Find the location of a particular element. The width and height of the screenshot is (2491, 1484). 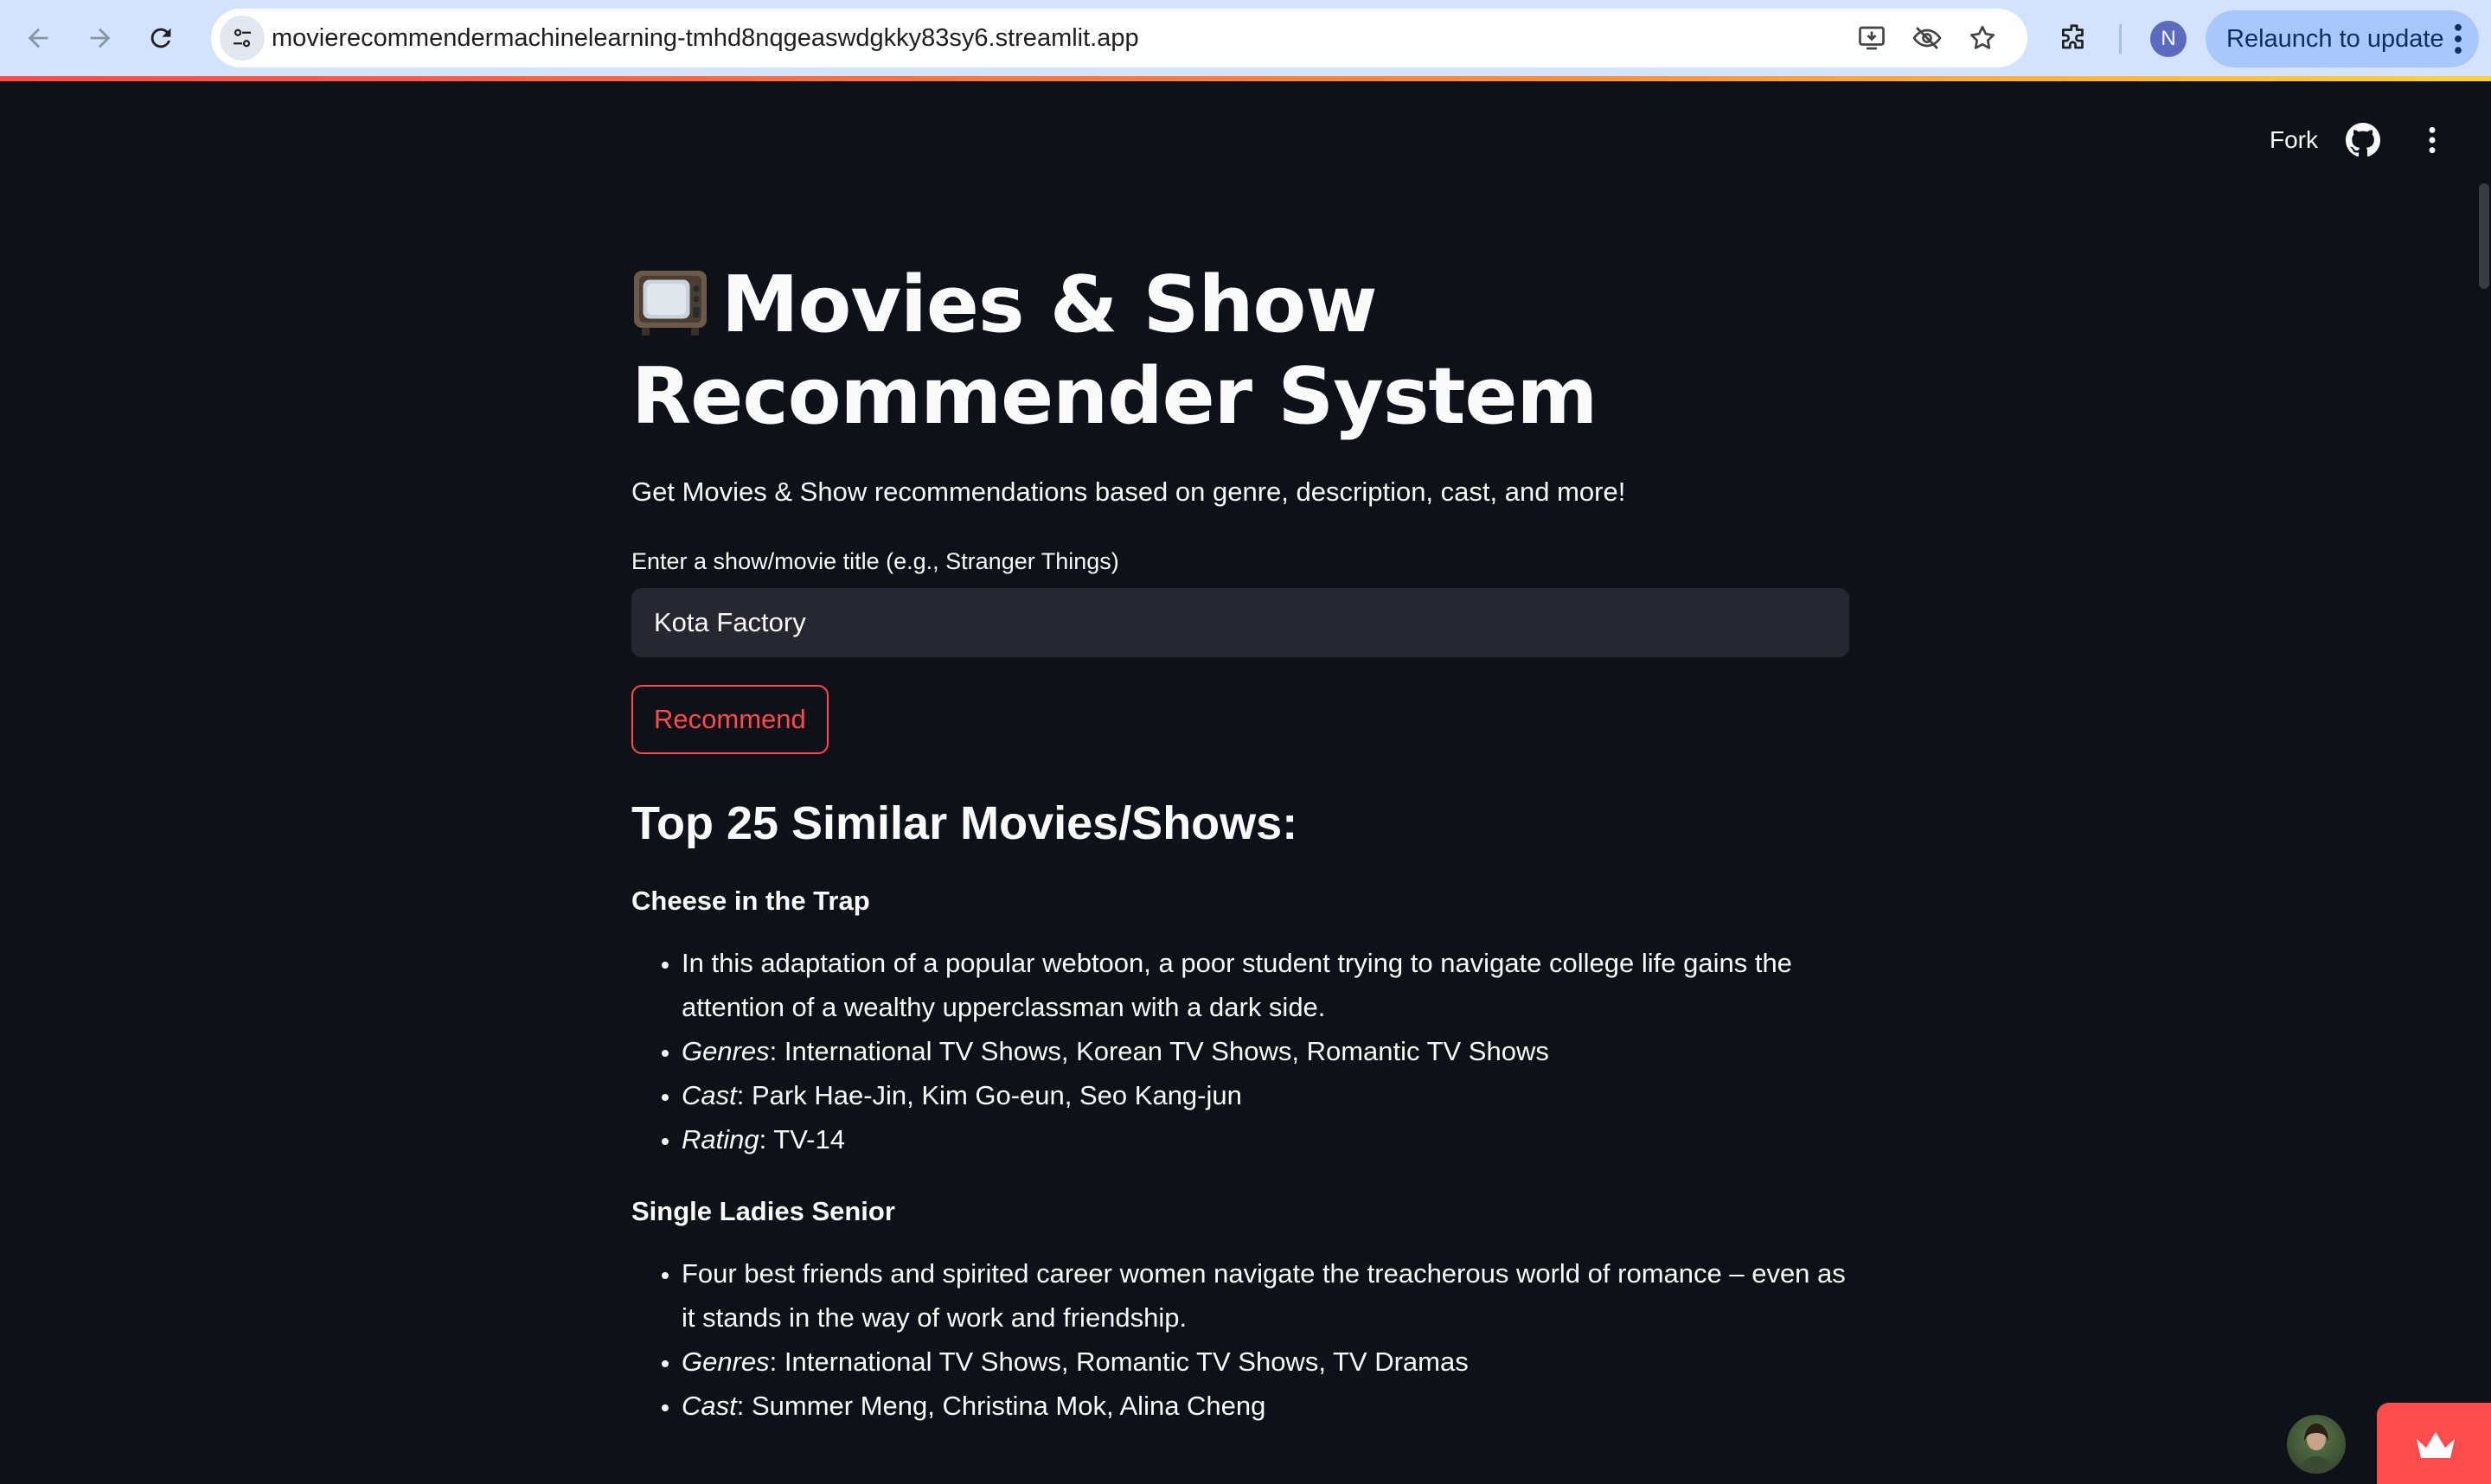

extensions-icon is located at coordinates (2074, 38).